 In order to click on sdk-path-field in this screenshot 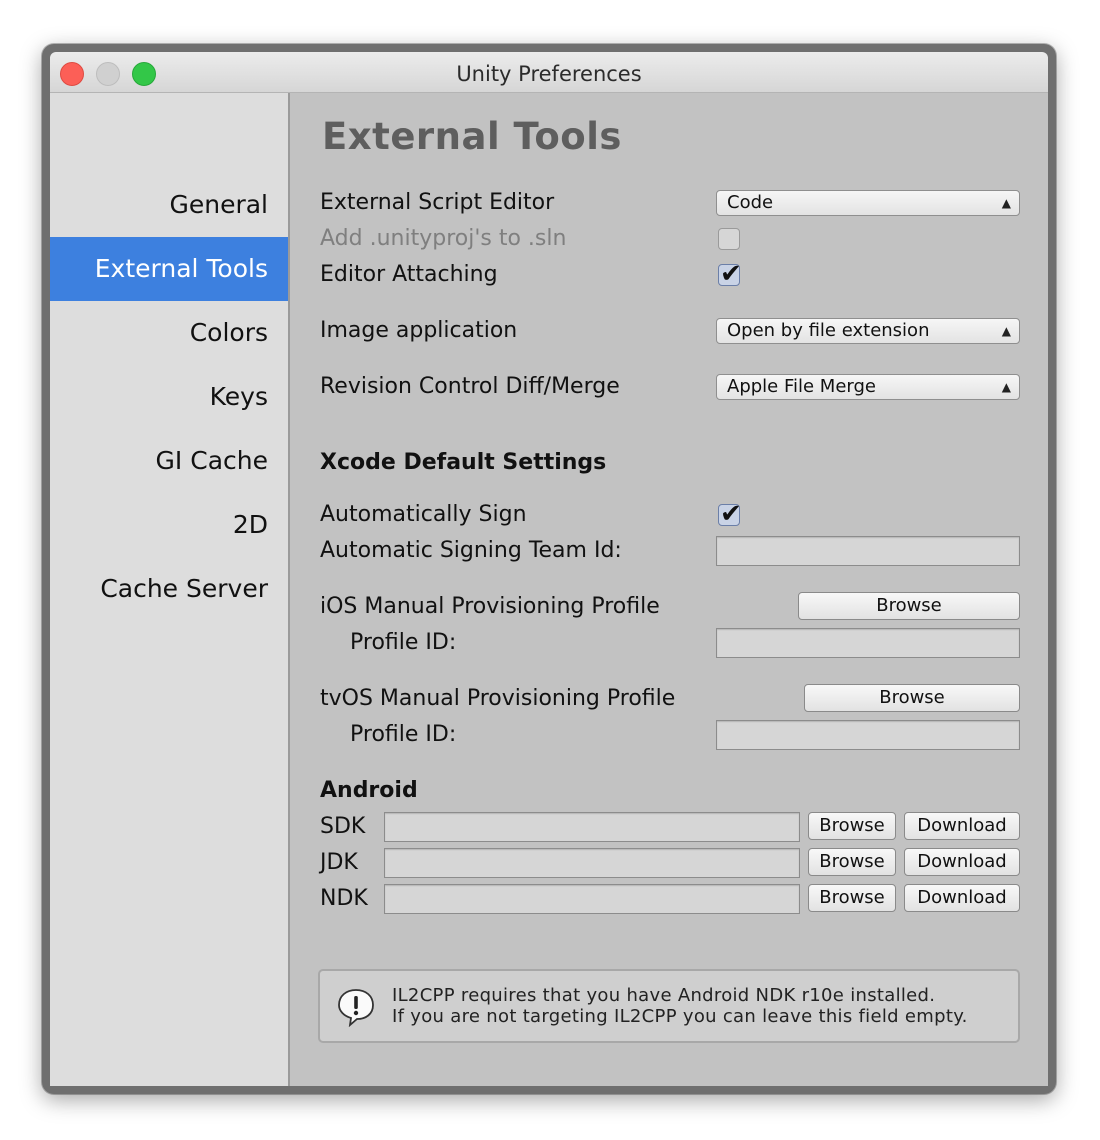, I will do `click(592, 827)`.